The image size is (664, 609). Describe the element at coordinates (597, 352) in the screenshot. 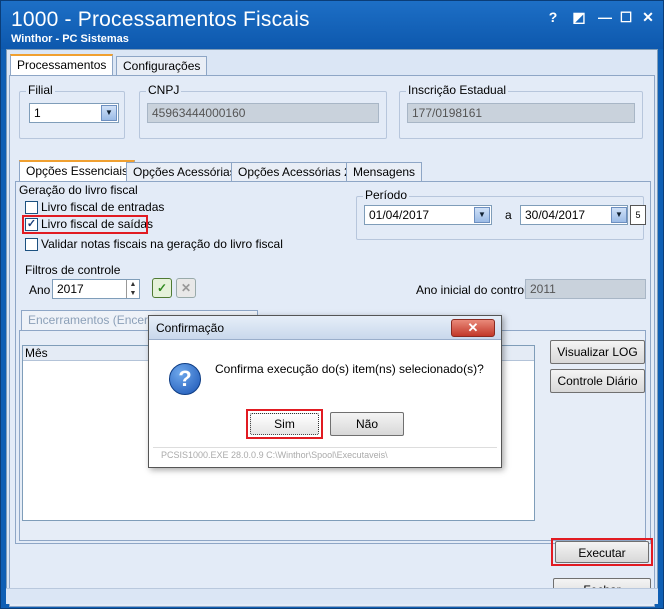

I see `visualizar-log-button: Visualizar LOG` at that location.